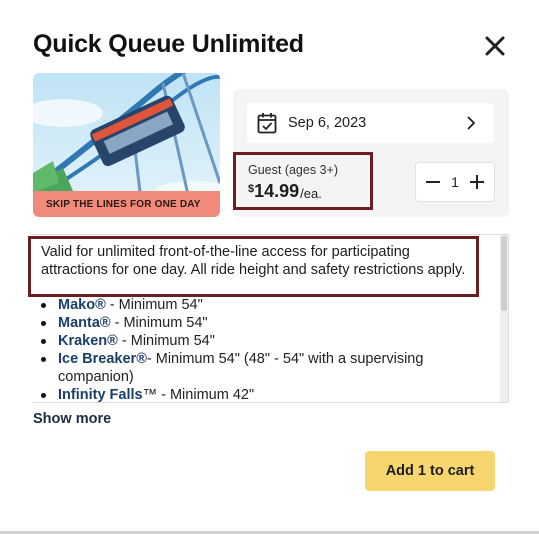  What do you see at coordinates (260, 305) in the screenshot?
I see `list-item: Mako® - Minimum 54"` at bounding box center [260, 305].